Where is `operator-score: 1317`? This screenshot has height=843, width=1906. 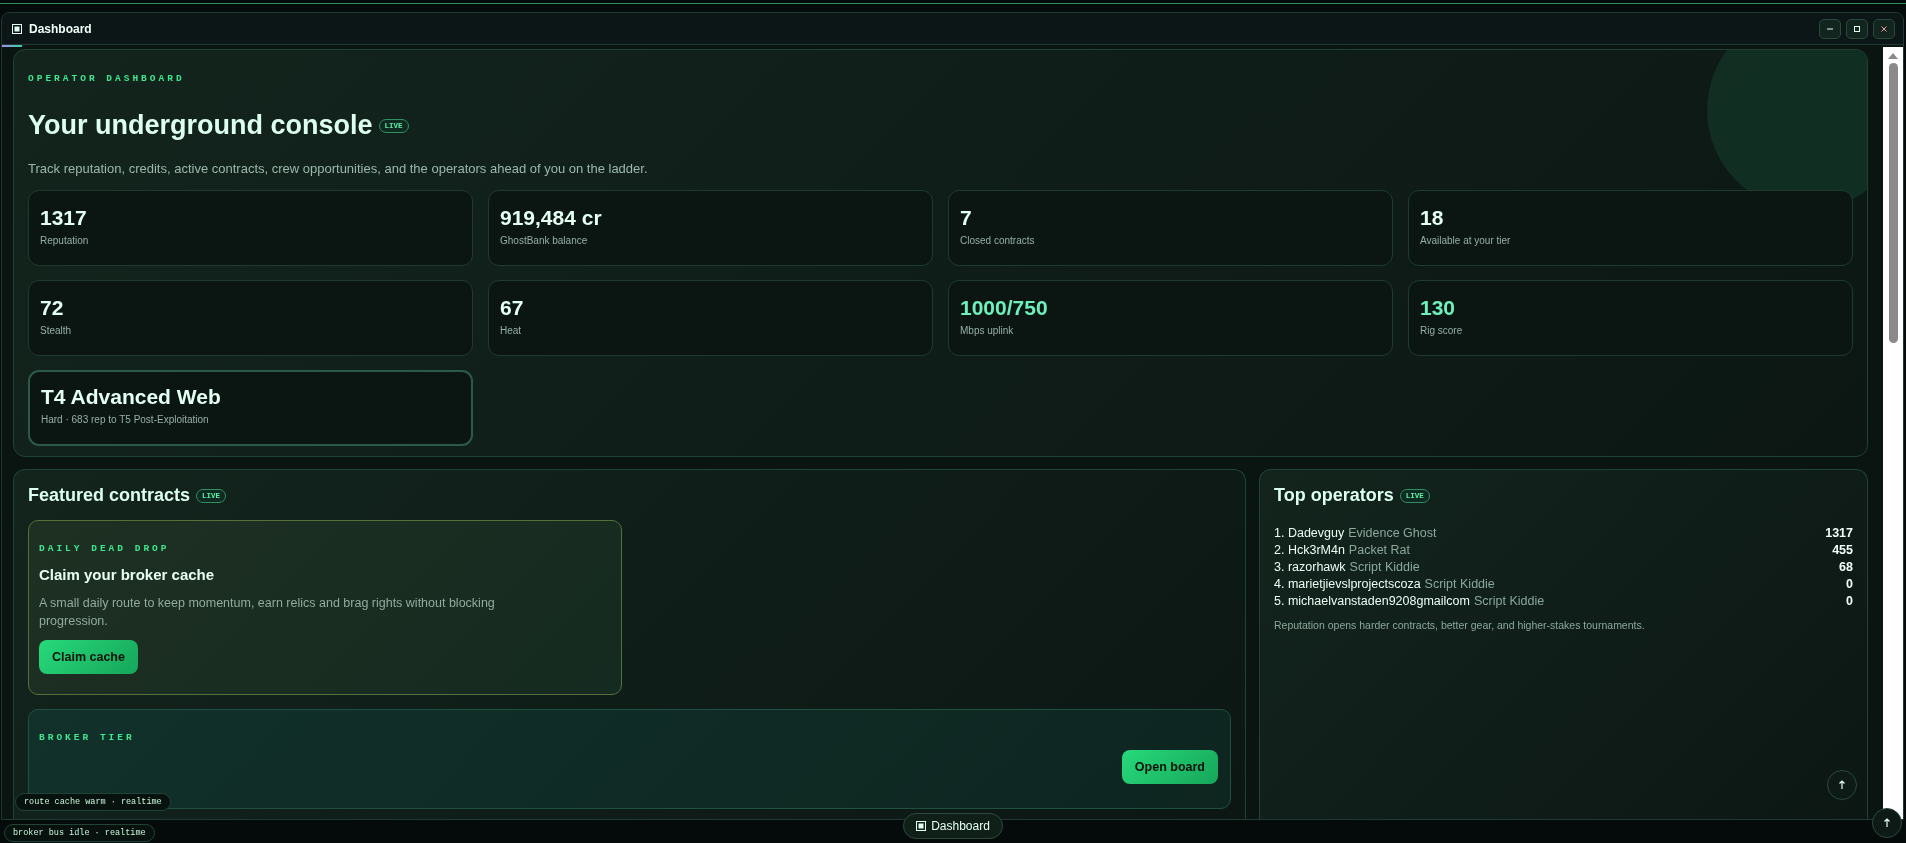
operator-score: 1317 is located at coordinates (1839, 533).